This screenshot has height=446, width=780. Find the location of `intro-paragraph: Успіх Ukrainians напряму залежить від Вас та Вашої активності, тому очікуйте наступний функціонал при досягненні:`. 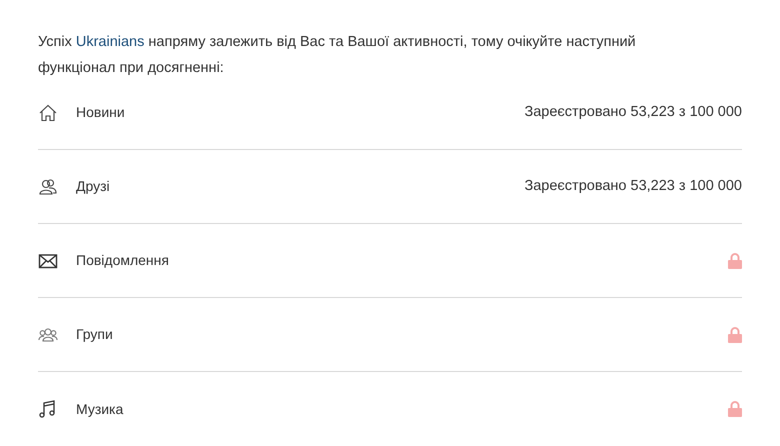

intro-paragraph: Успіх Ukrainians напряму залежить від Вас та Вашої активності, тому очікуйте наступний функціонал при досягненні: is located at coordinates (337, 55).